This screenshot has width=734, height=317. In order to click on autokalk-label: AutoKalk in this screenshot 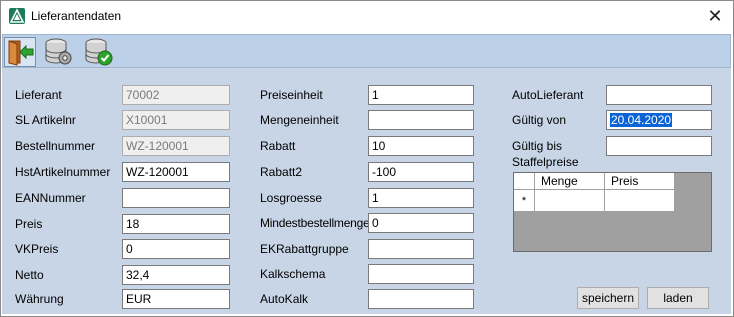, I will do `click(284, 299)`.